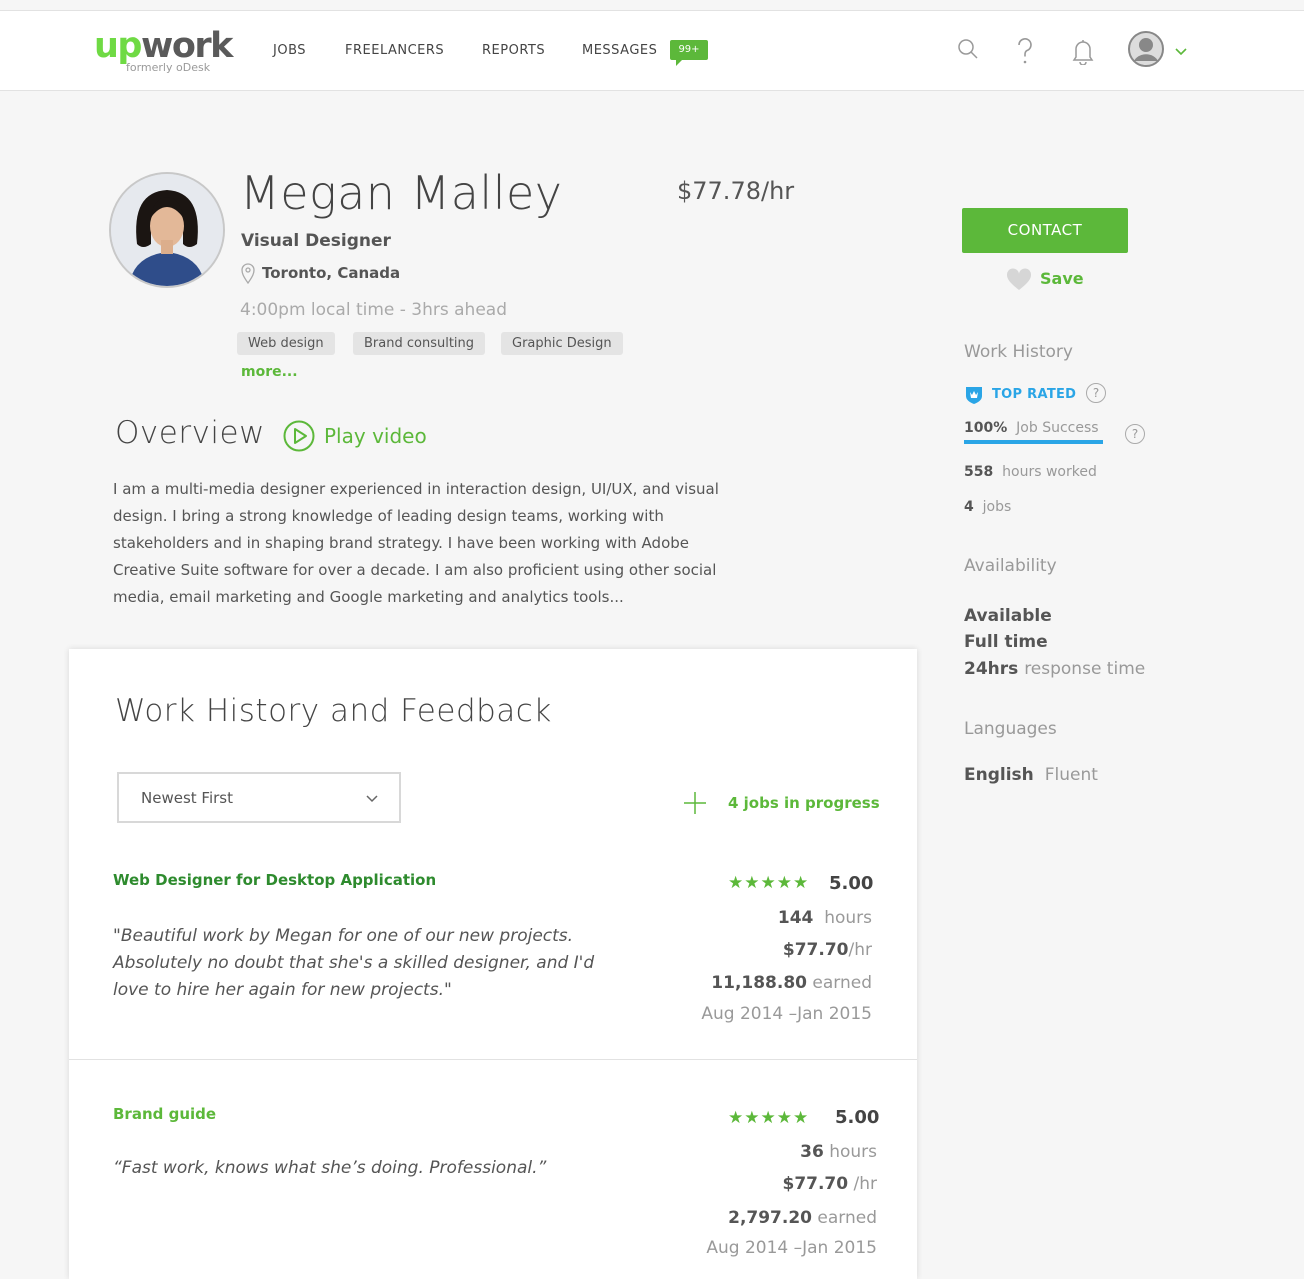  What do you see at coordinates (974, 395) in the screenshot?
I see `top-rated-badge-icon` at bounding box center [974, 395].